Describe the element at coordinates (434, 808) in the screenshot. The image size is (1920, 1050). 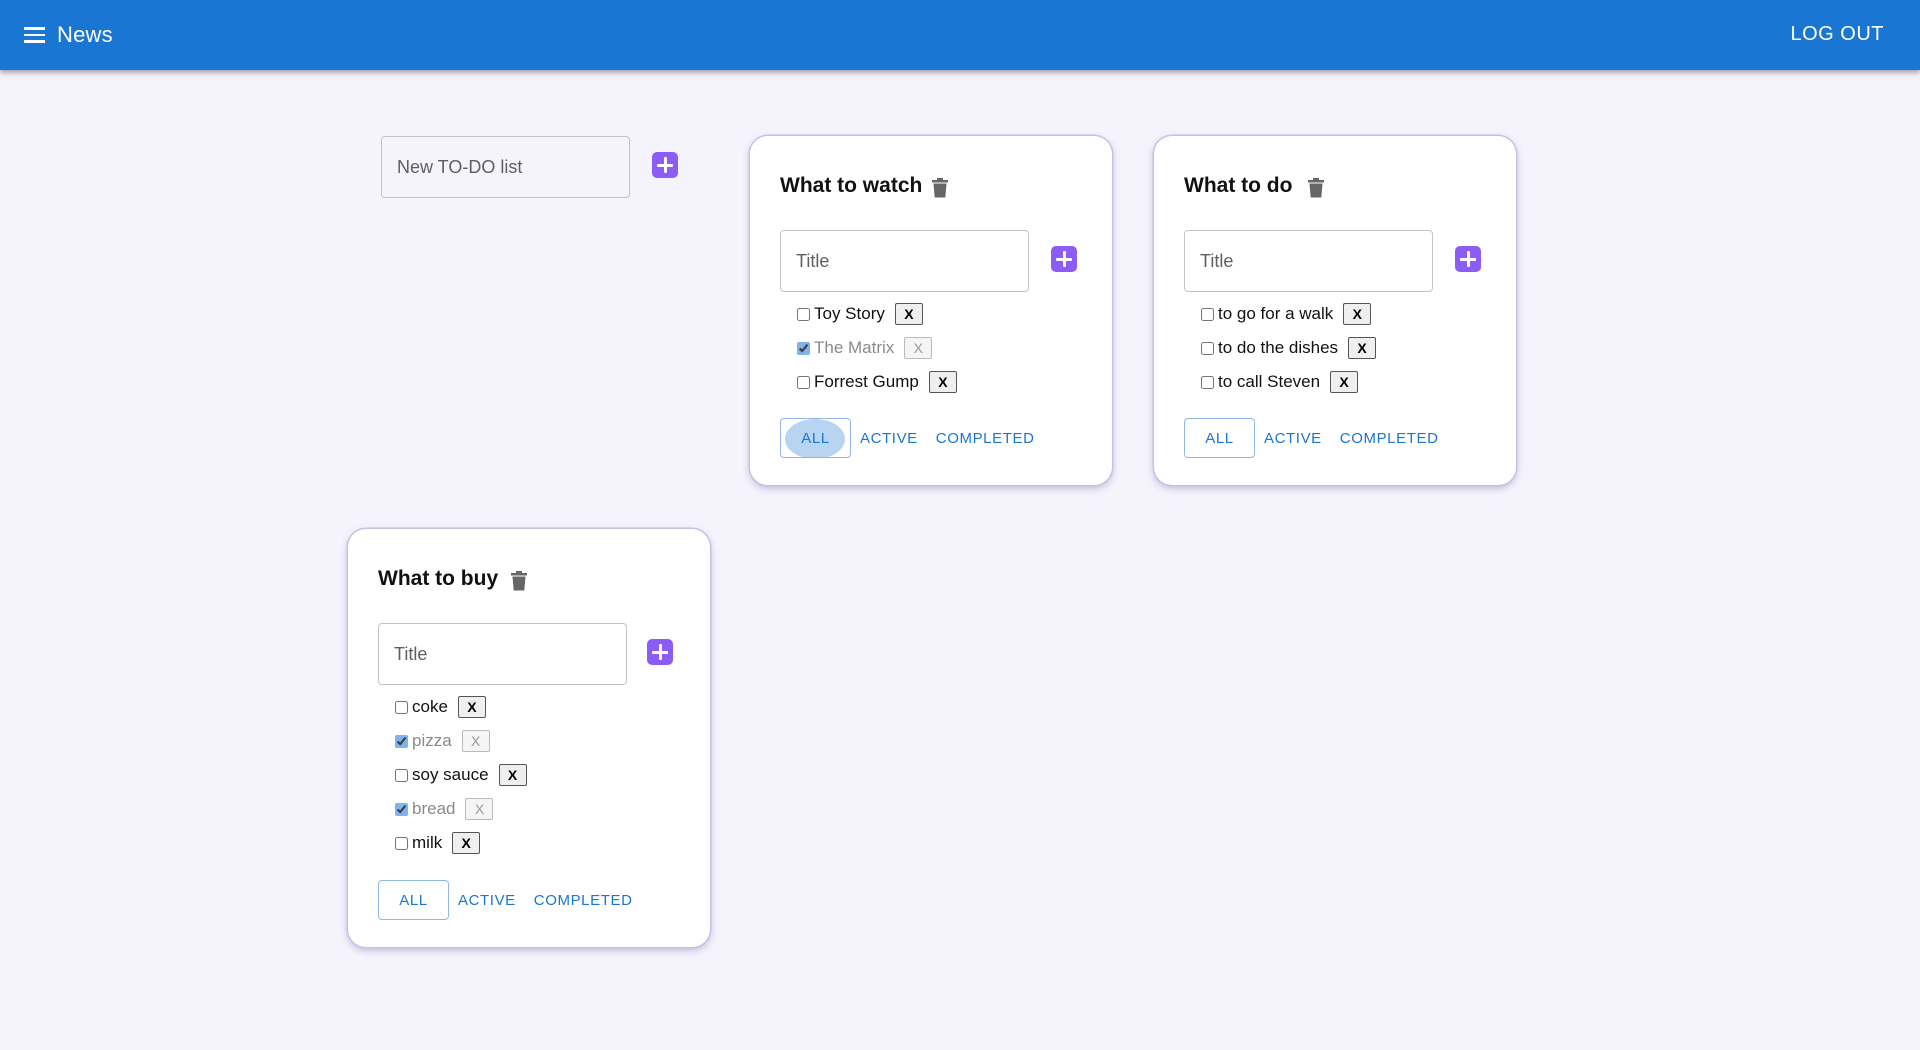
I see `task-label: bread` at that location.